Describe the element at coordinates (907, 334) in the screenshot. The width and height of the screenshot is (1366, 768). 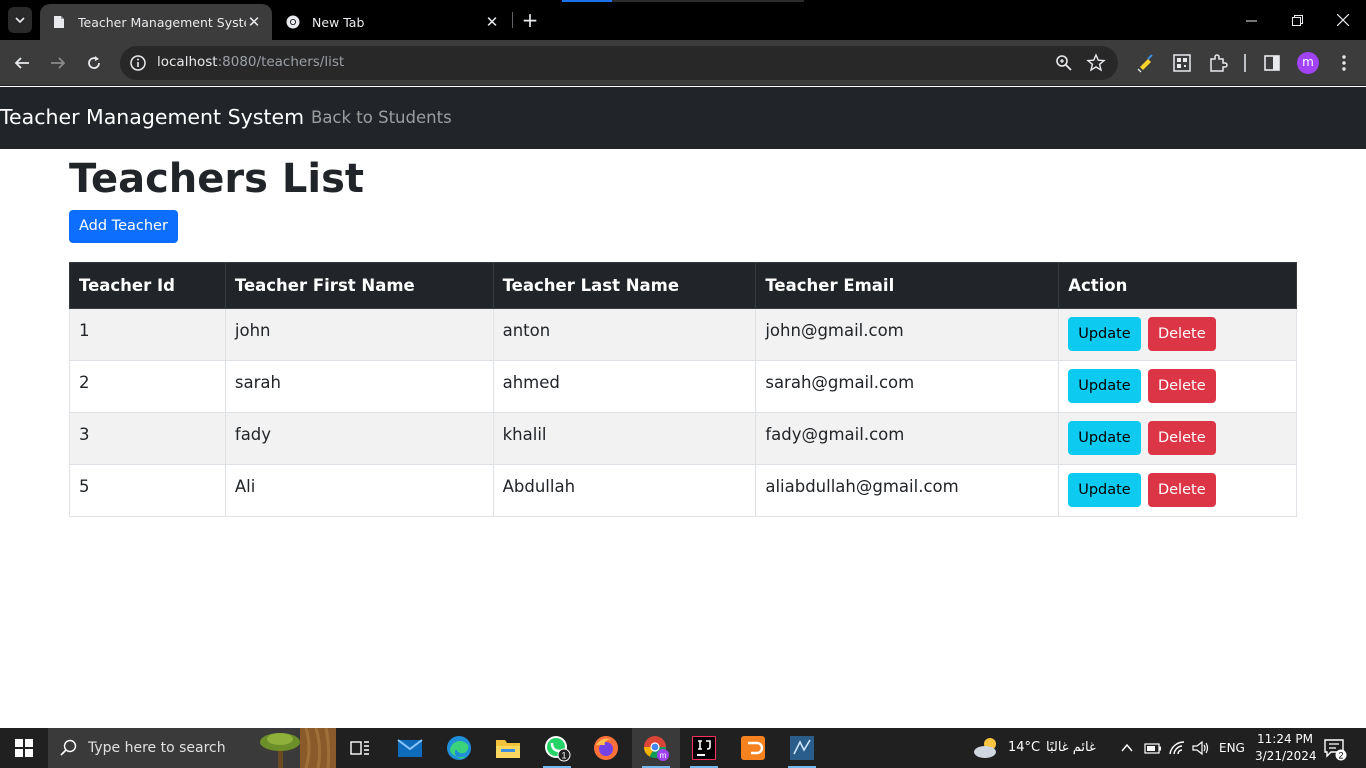
I see `teacher-email-cell: john@gmail.com` at that location.